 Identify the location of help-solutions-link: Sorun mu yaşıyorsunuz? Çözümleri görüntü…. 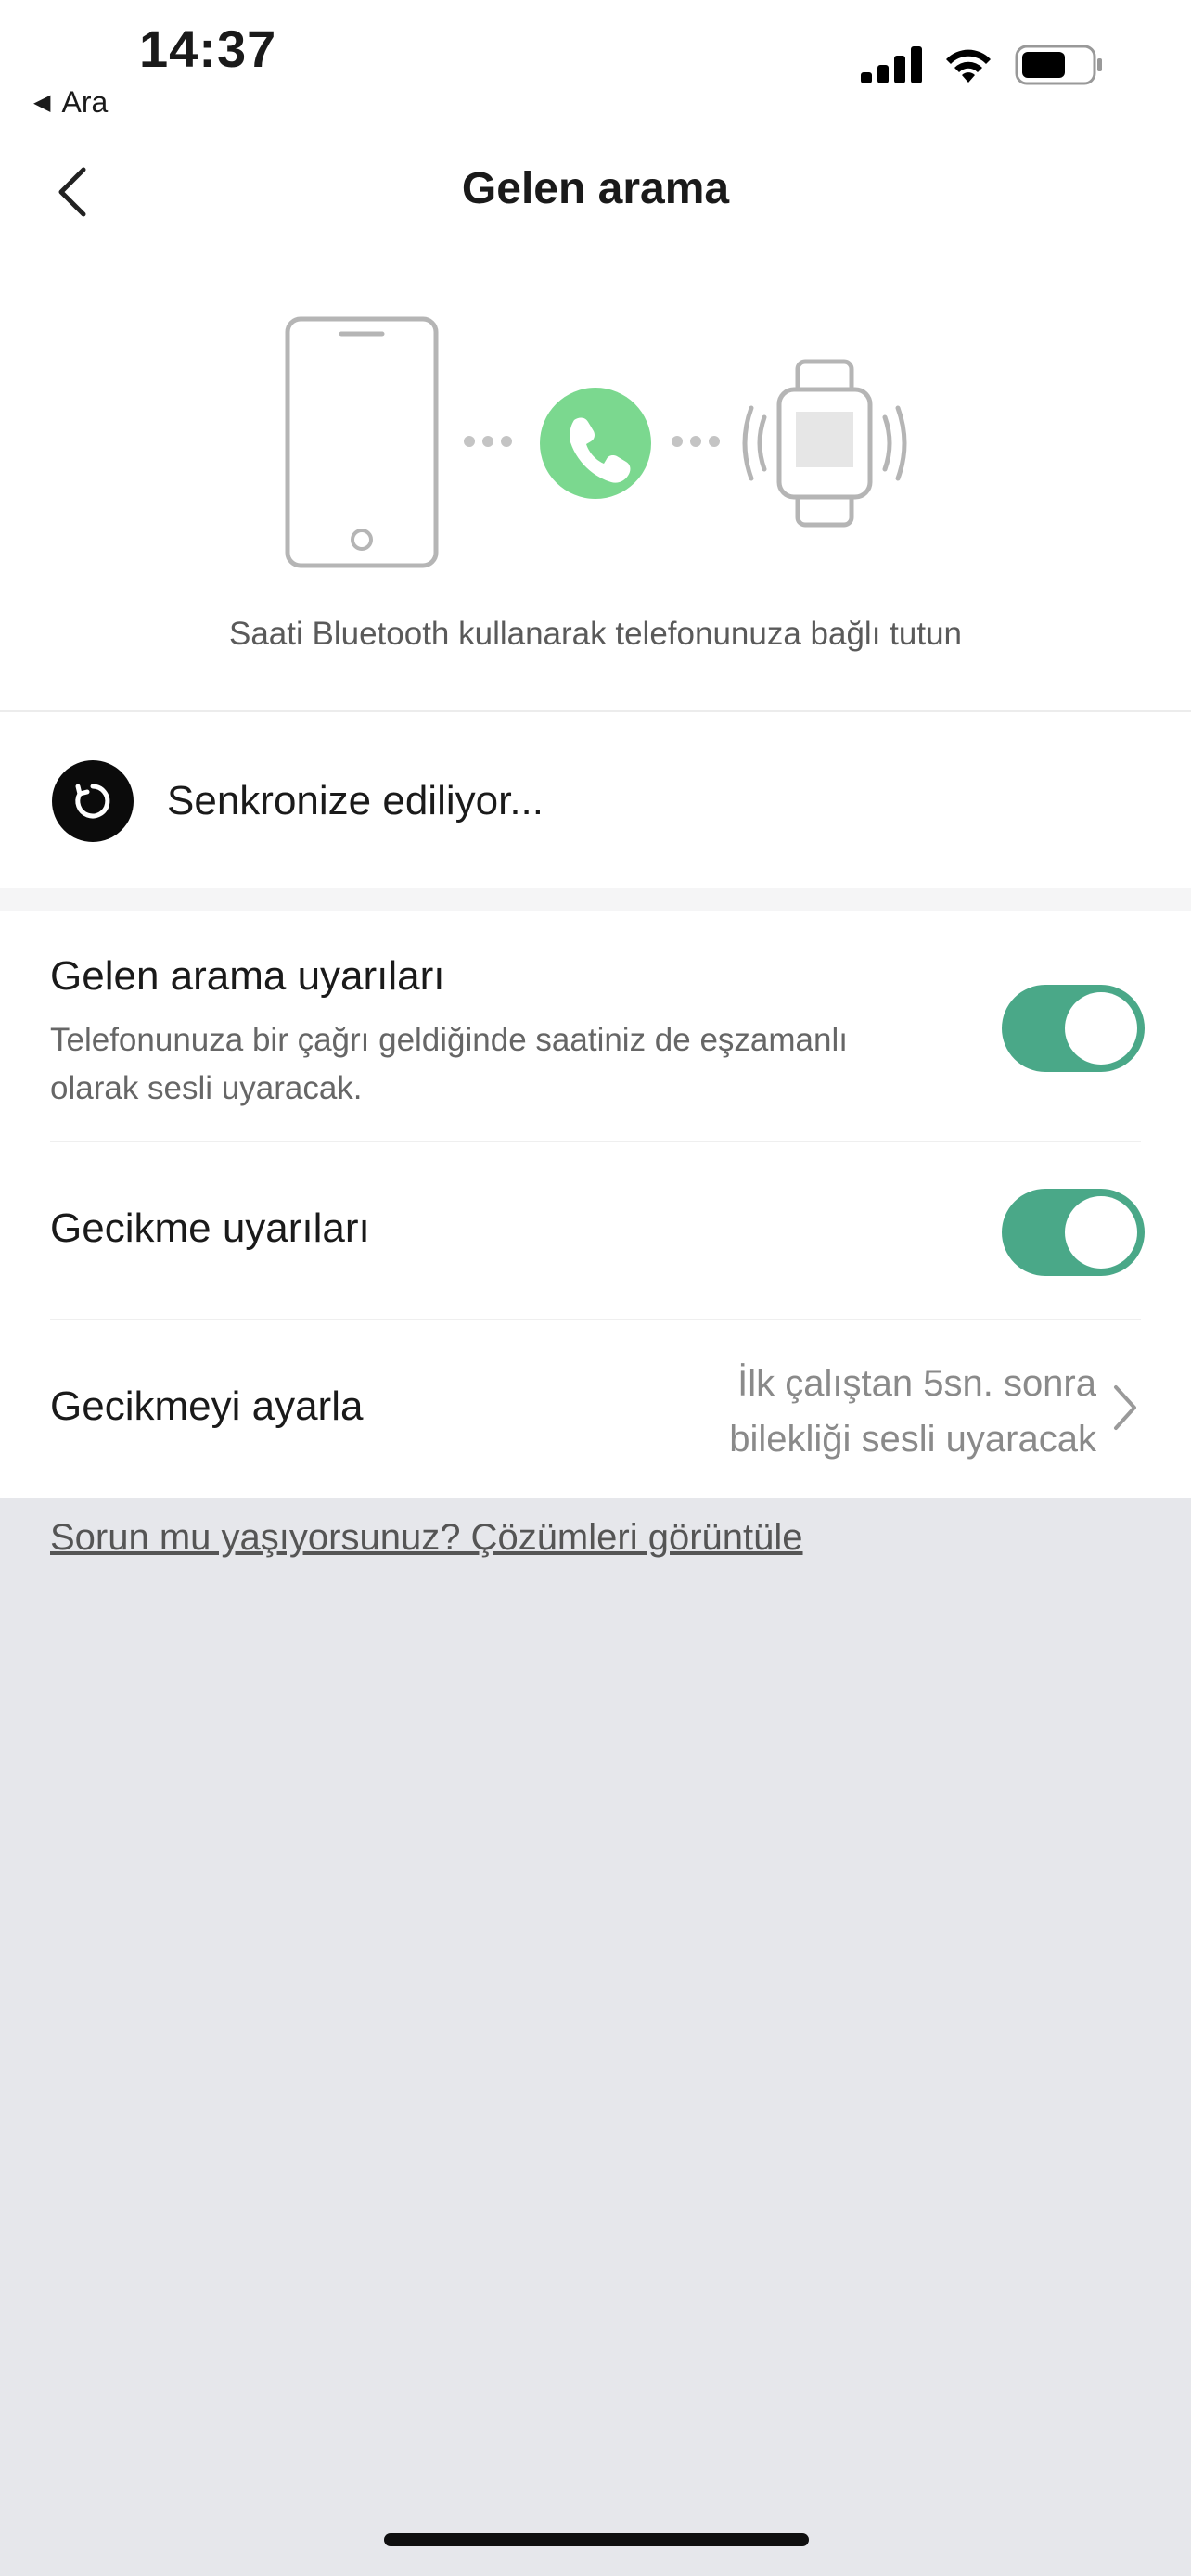
(426, 1538).